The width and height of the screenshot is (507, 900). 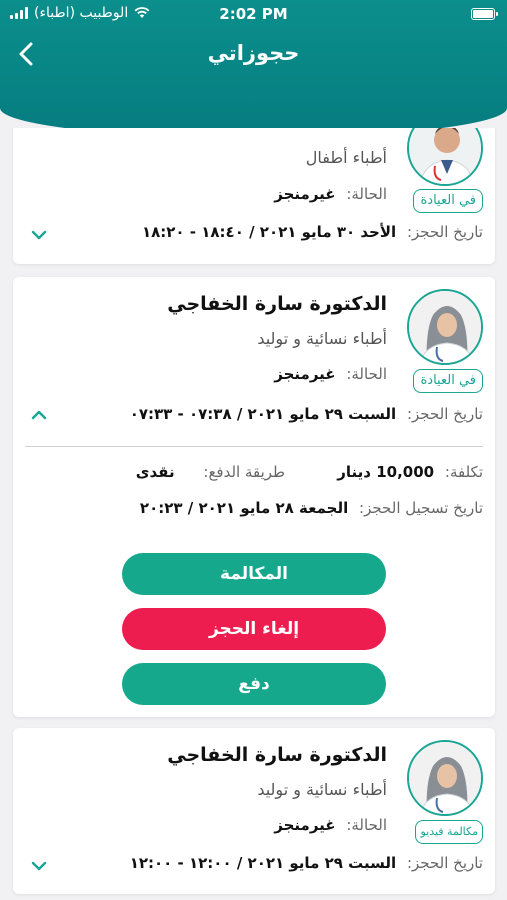 What do you see at coordinates (421, 508) in the screenshot?
I see `registration-date-label: تاريخ تسجيل الحجز:` at bounding box center [421, 508].